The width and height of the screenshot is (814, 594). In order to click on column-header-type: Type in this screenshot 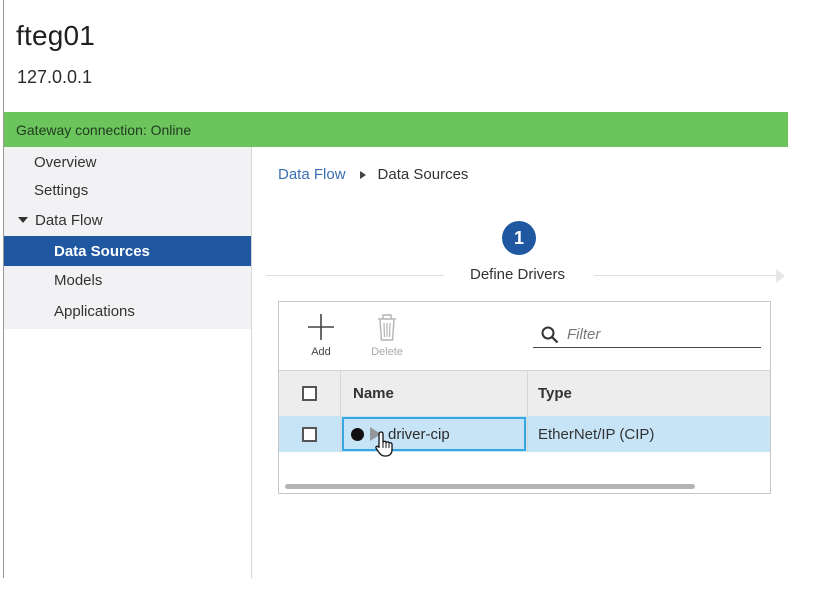, I will do `click(649, 393)`.